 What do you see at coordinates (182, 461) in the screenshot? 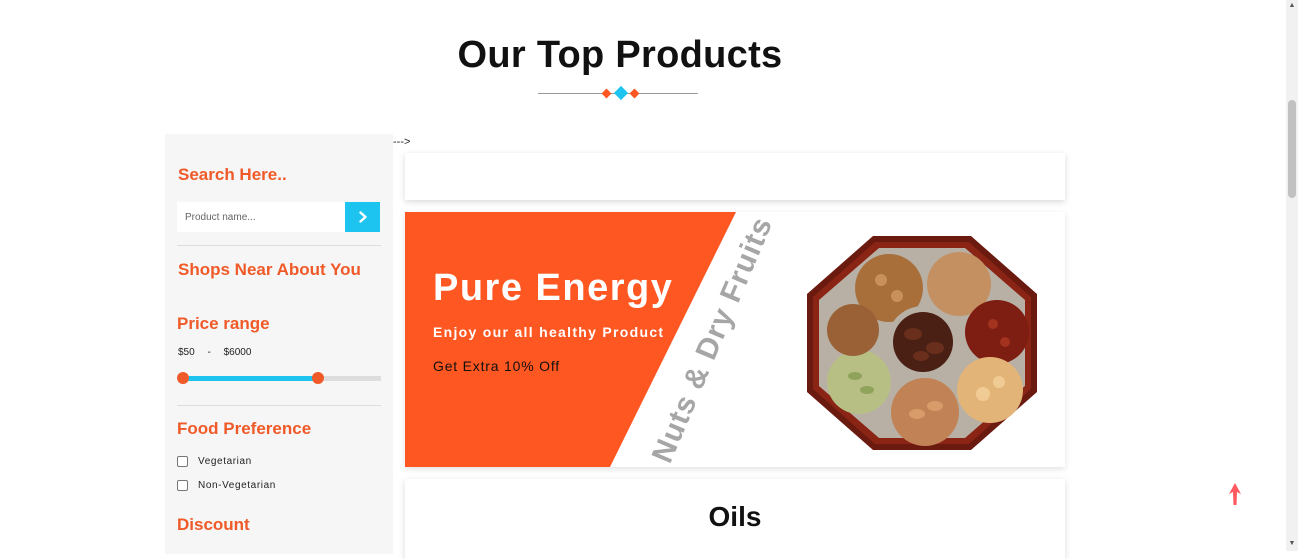
I see `vegetarian-checkbox` at bounding box center [182, 461].